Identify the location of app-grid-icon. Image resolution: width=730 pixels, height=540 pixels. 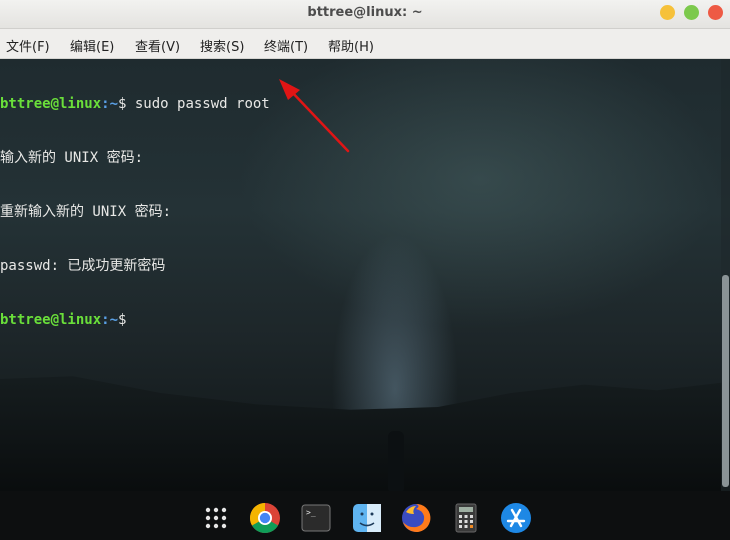
(216, 518).